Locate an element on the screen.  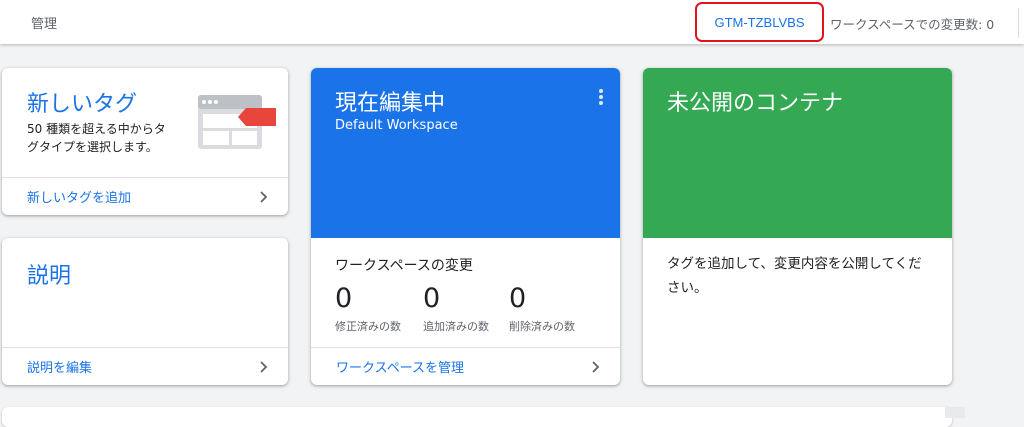
container-id-link: GTM-TZBLVBS is located at coordinates (759, 22).